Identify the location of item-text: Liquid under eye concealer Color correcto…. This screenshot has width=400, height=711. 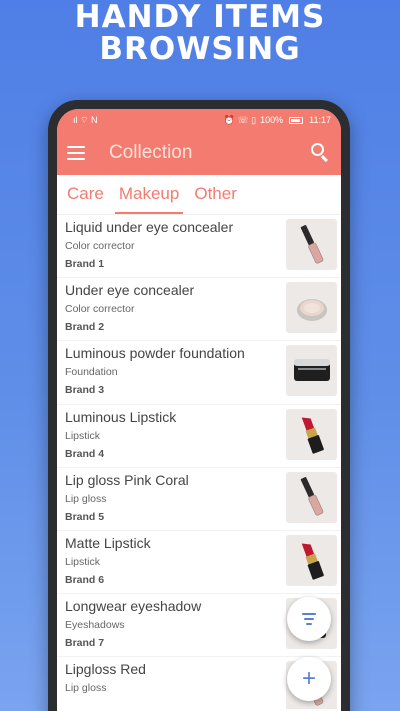
(149, 248).